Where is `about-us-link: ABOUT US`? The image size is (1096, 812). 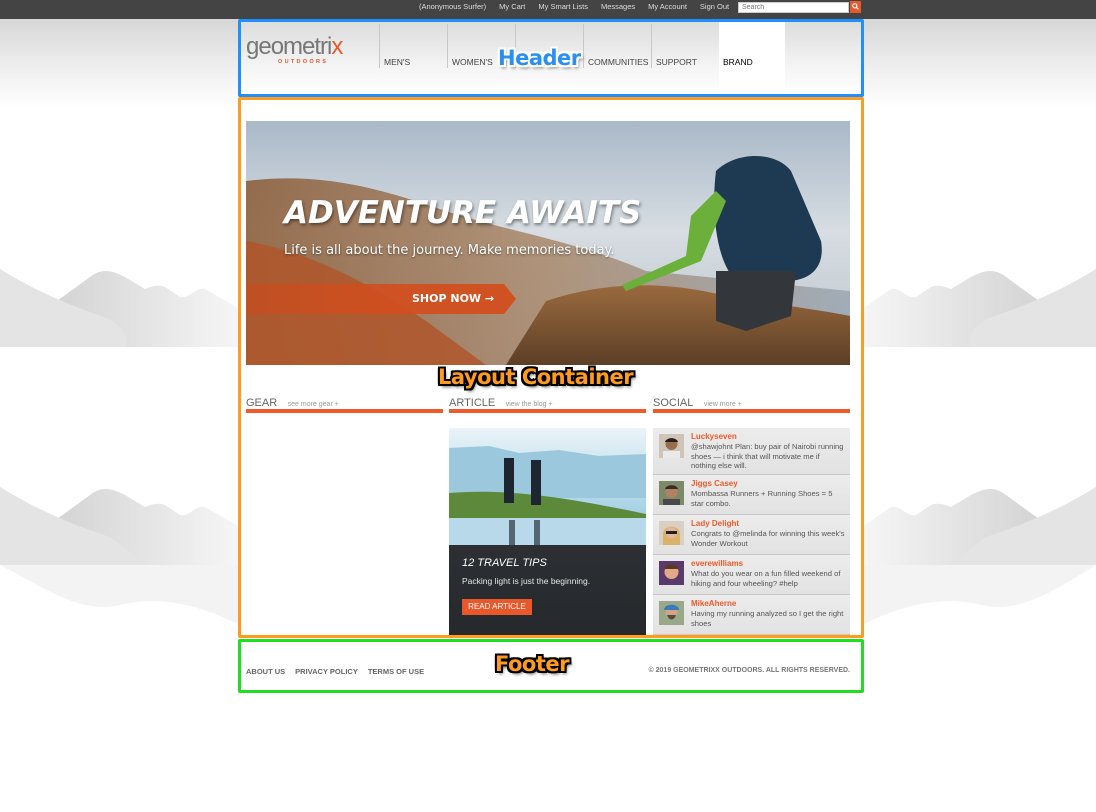 about-us-link: ABOUT US is located at coordinates (265, 671).